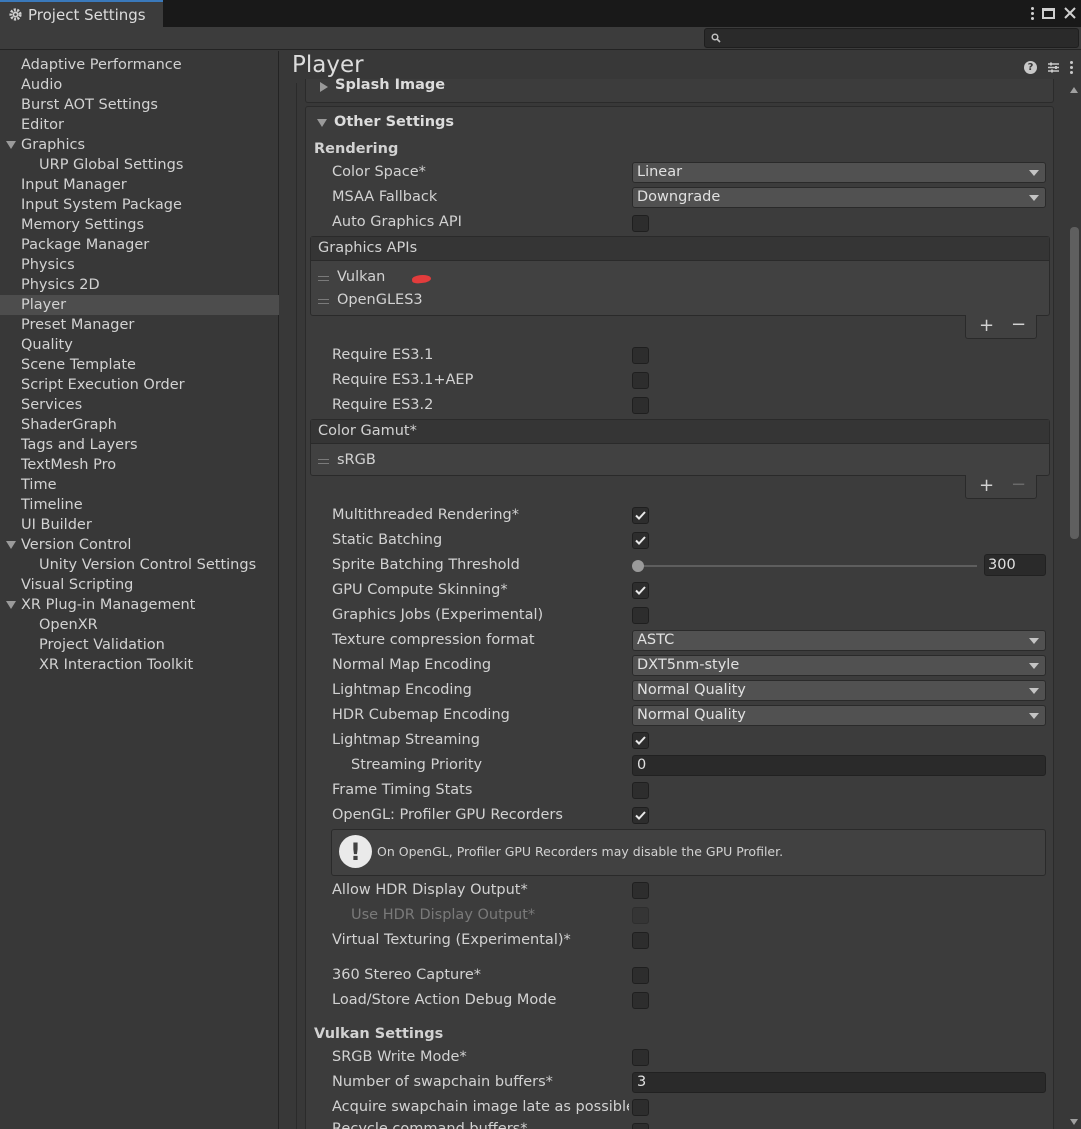 The height and width of the screenshot is (1129, 1081). What do you see at coordinates (1074, 383) in the screenshot?
I see `scrollbar-thumb` at bounding box center [1074, 383].